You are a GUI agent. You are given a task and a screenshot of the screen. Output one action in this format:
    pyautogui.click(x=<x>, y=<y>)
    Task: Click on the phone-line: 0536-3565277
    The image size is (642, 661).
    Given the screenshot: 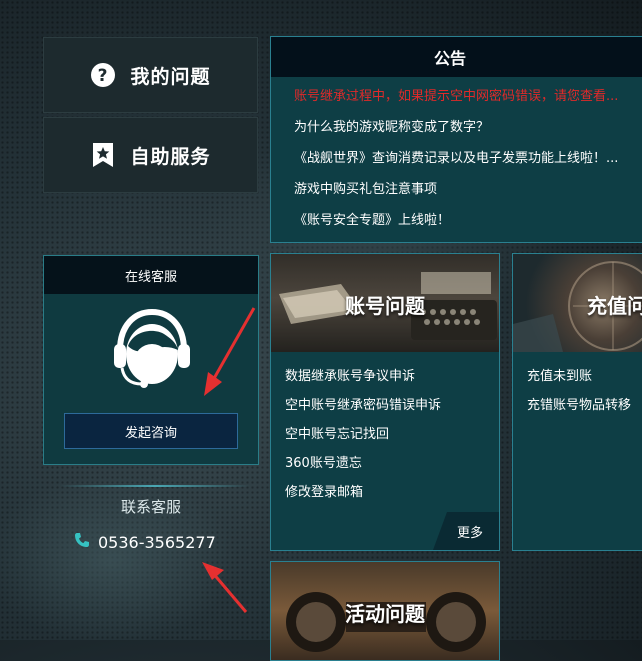 What is the action you would take?
    pyautogui.click(x=145, y=542)
    